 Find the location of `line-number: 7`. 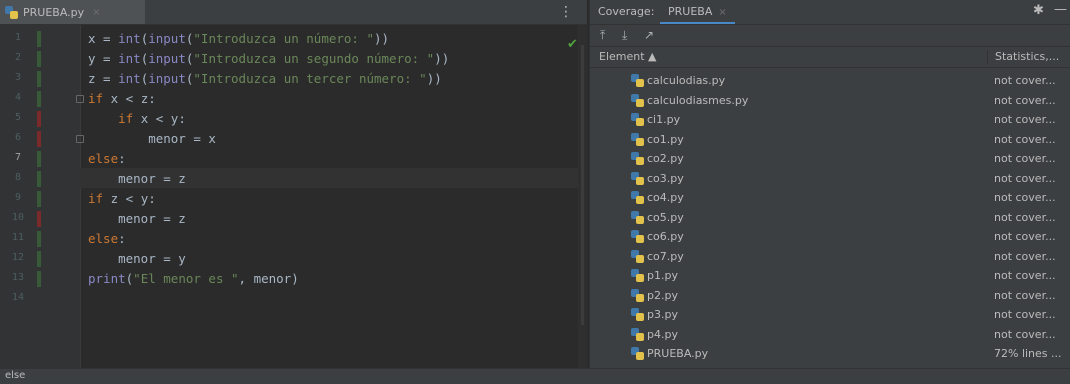

line-number: 7 is located at coordinates (18, 157).